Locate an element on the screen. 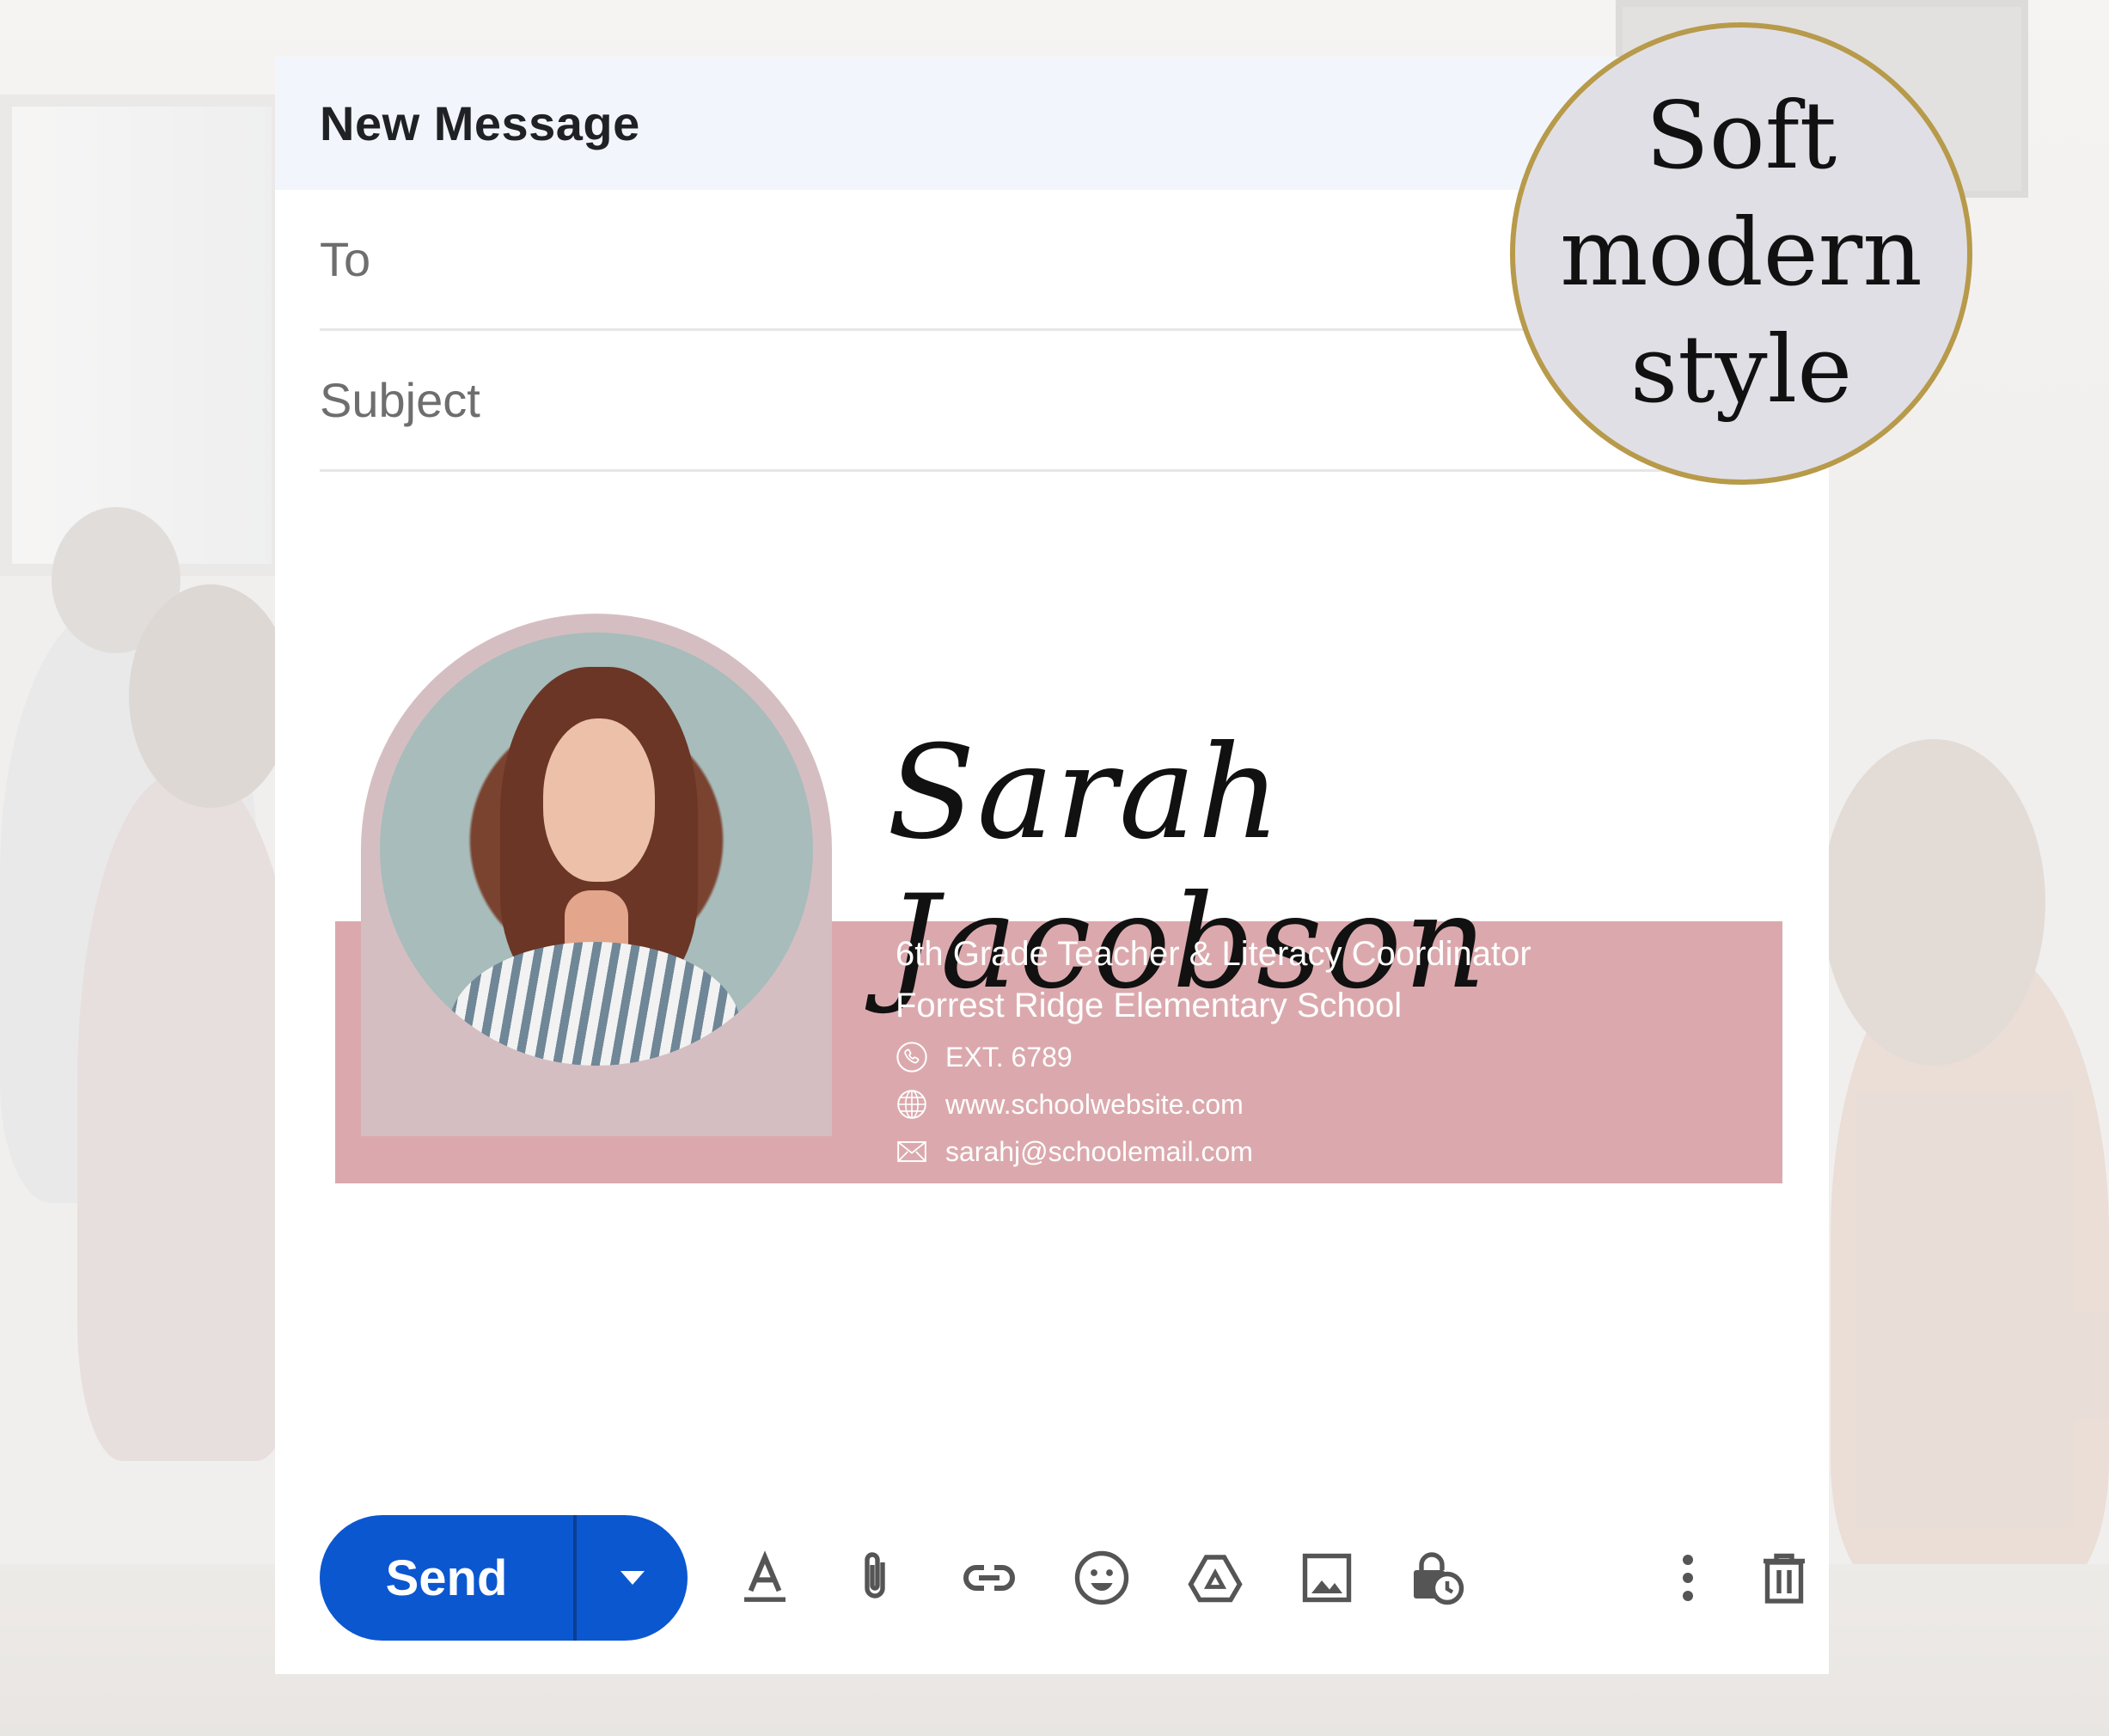  signature-role: 6th Grade Teacher & Literacy Coordinator is located at coordinates (1214, 954).